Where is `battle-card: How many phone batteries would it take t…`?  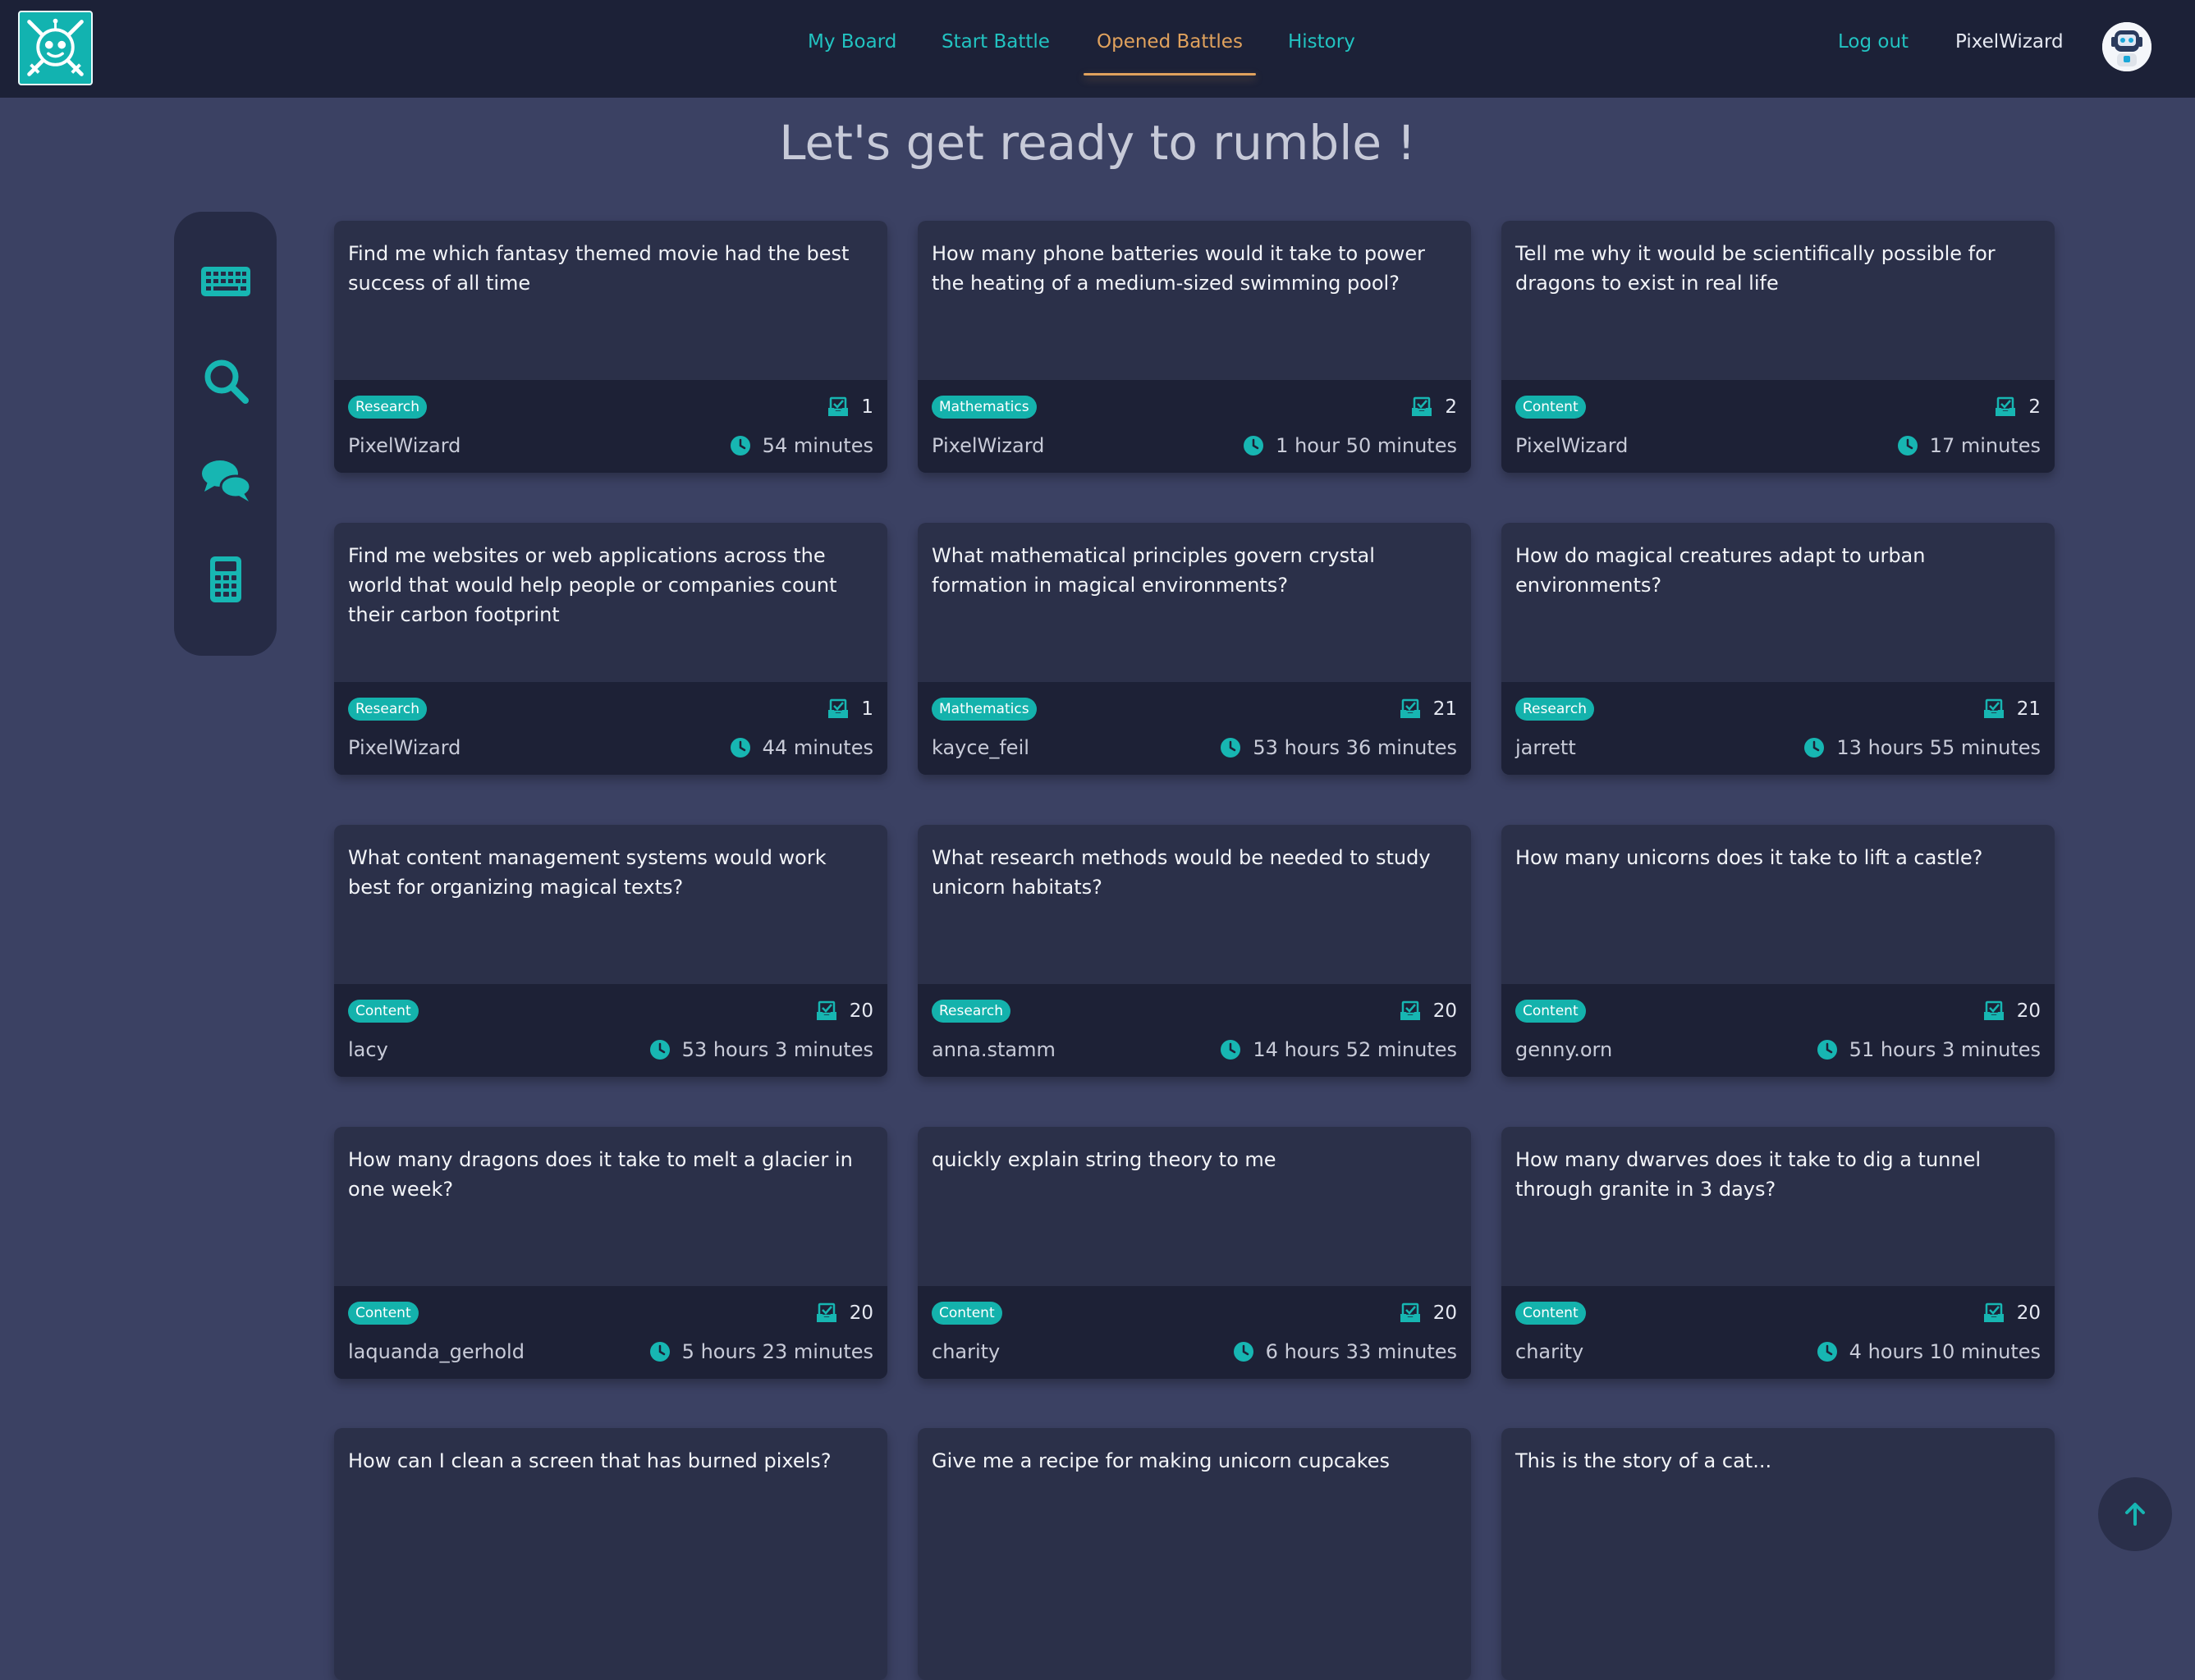 battle-card: How many phone batteries would it take t… is located at coordinates (1194, 347).